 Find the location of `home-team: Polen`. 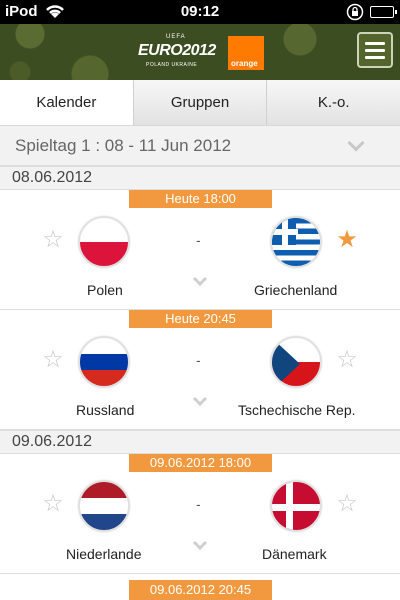

home-team: Polen is located at coordinates (105, 290).